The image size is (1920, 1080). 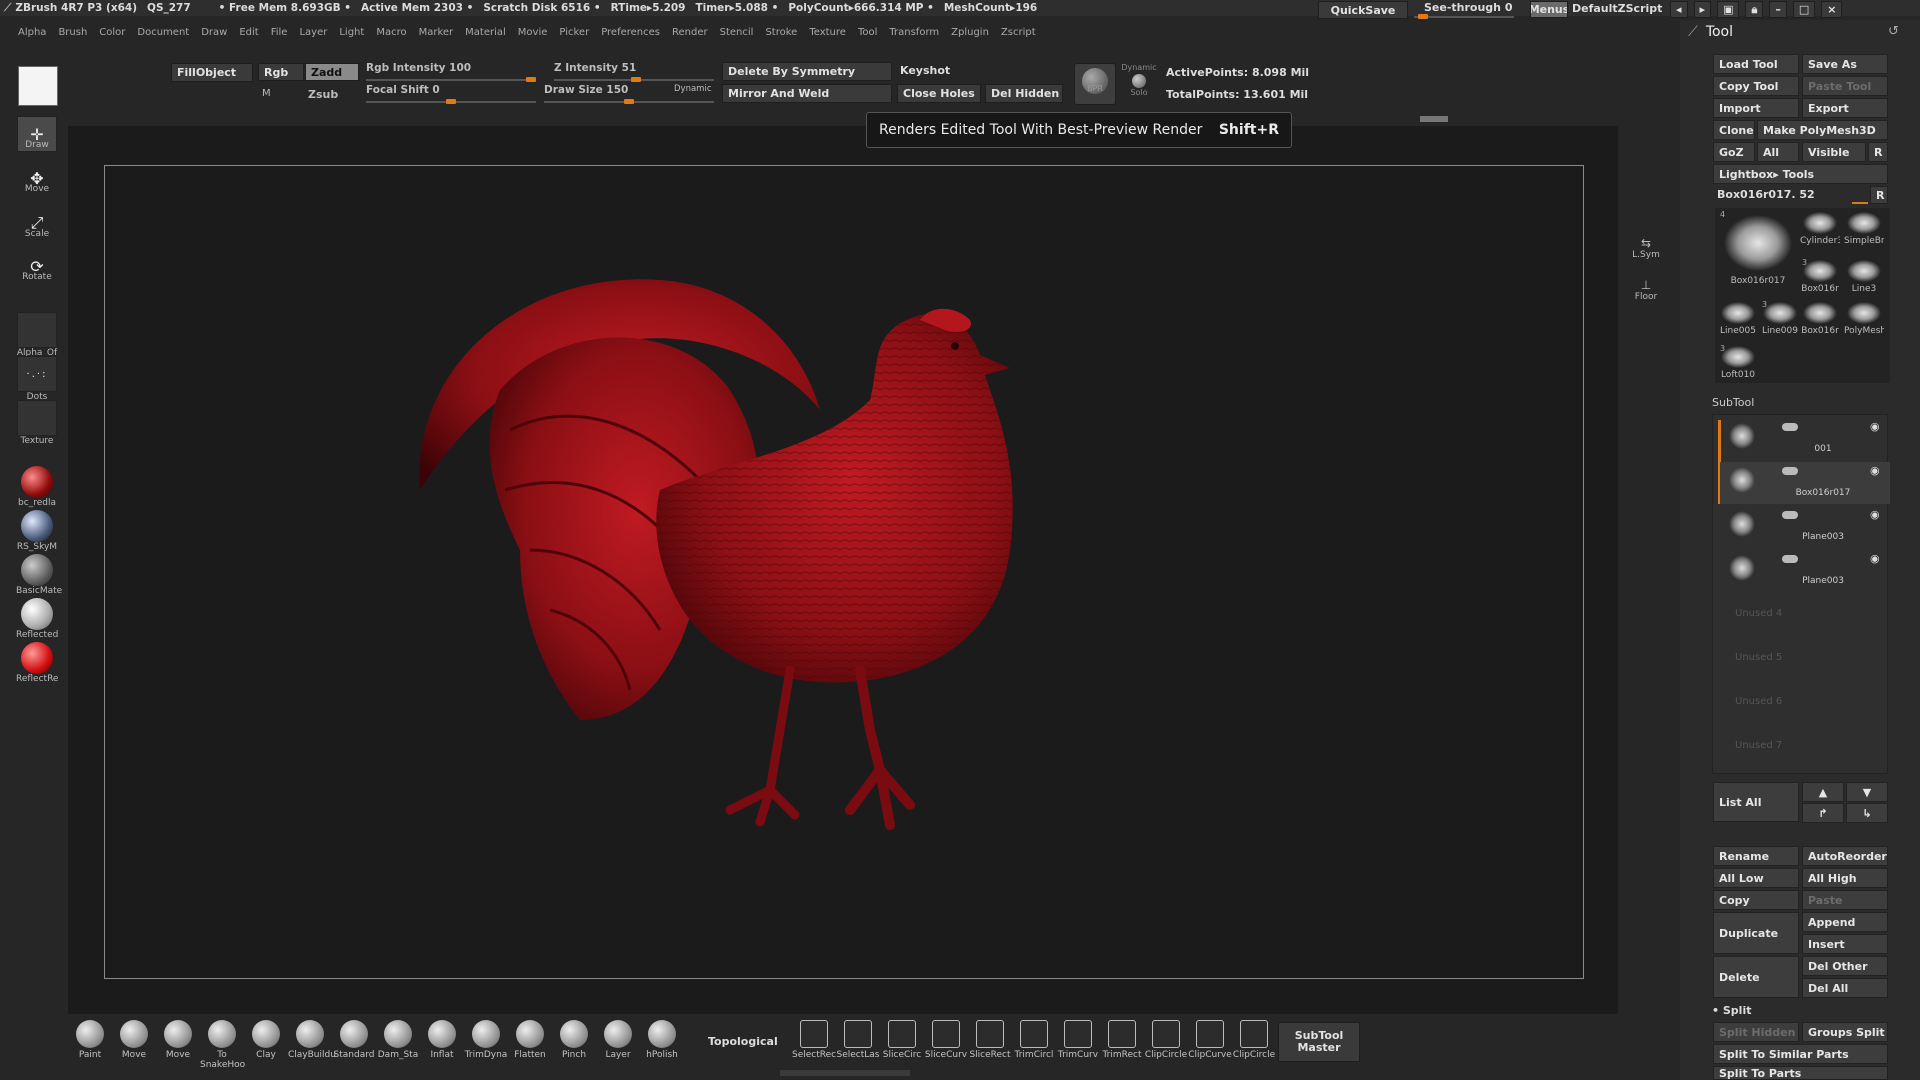 I want to click on fillobject-button: FillObject, so click(x=212, y=72).